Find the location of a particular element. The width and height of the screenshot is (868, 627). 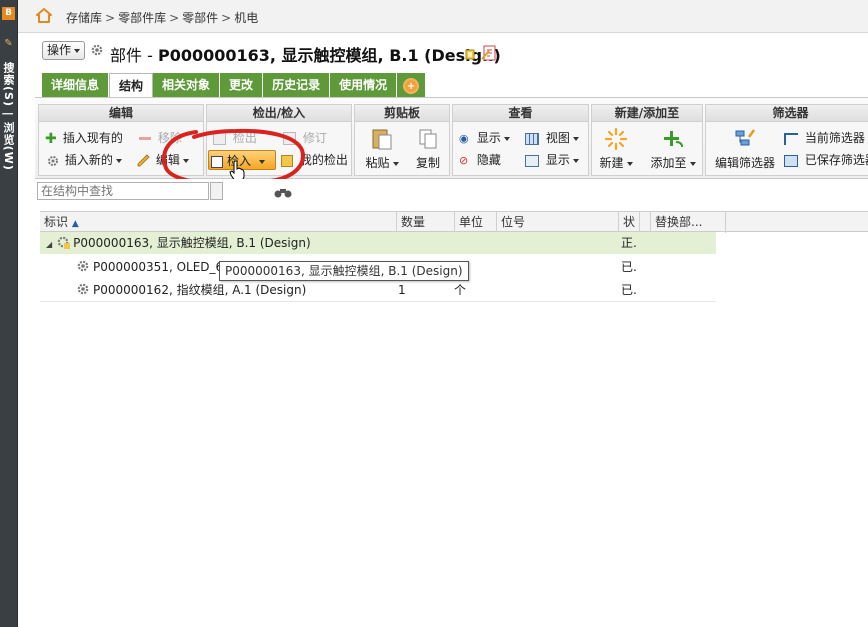

row-id-cell: ◢ P000000163, 显示触控模组, B.1 (Design) is located at coordinates (178, 243).